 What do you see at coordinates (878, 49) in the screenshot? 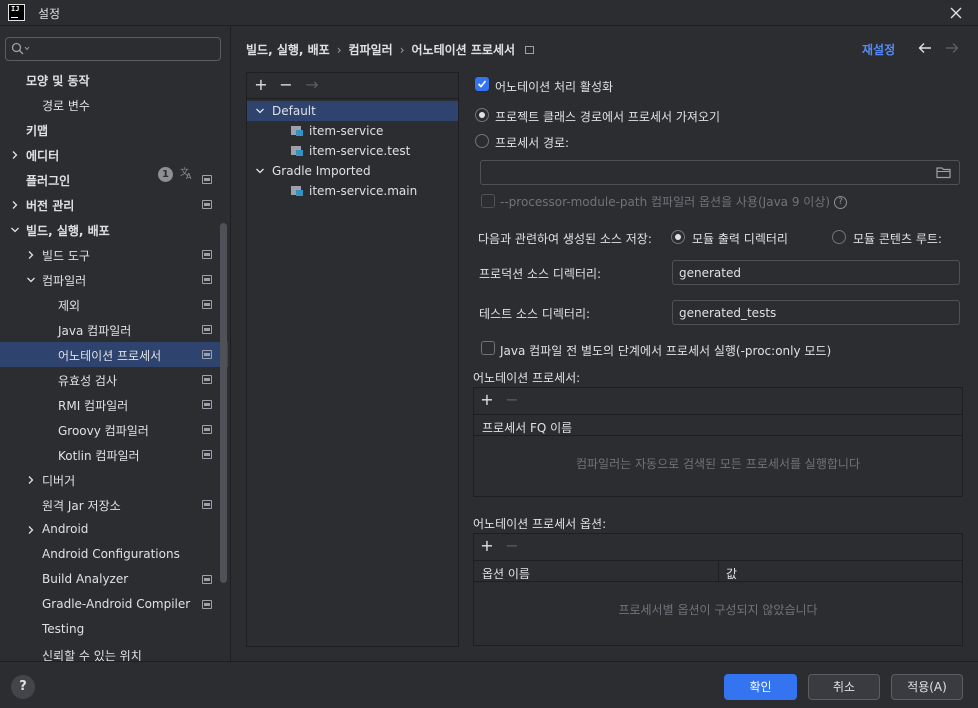
I see `reset-link: 재설정` at bounding box center [878, 49].